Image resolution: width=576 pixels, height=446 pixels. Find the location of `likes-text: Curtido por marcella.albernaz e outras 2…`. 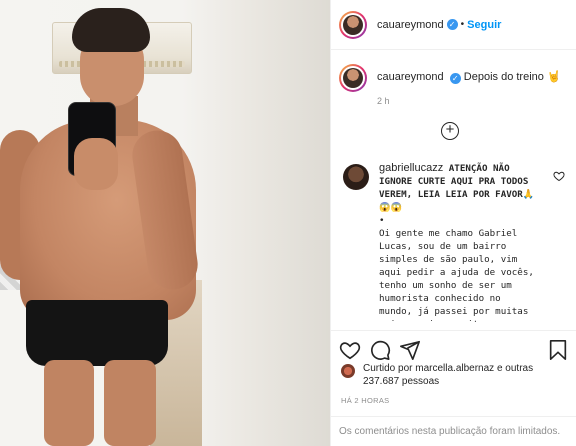

likes-text: Curtido por marcella.albernaz e outras 2… is located at coordinates (458, 375).